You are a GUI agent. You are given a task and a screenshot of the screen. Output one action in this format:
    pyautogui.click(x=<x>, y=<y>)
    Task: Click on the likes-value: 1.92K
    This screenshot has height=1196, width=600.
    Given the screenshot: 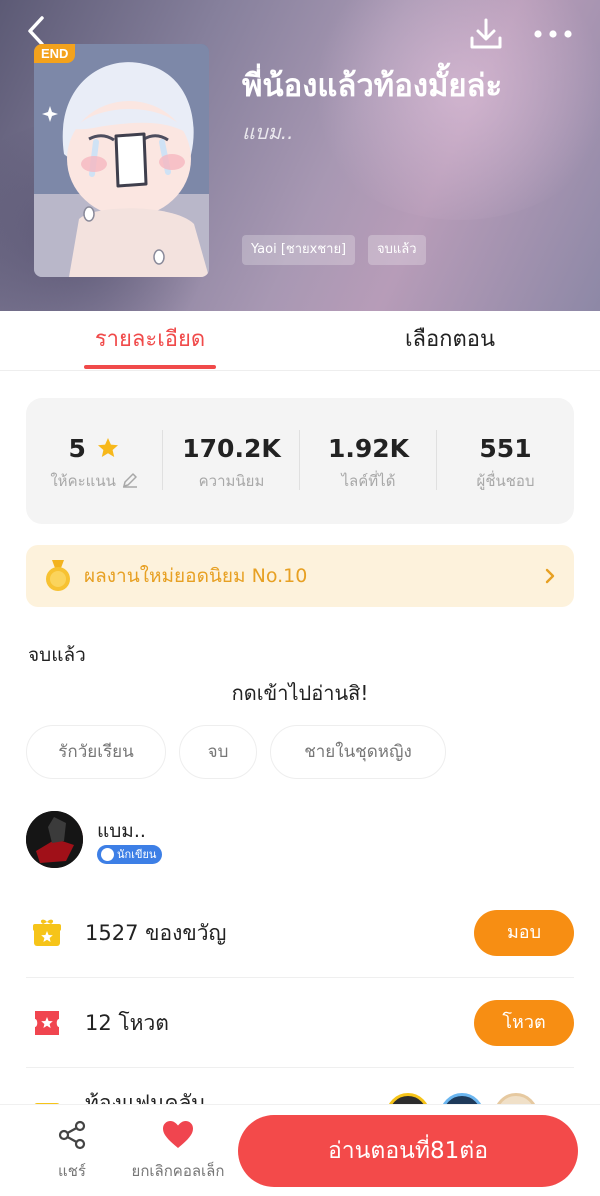 What is the action you would take?
    pyautogui.click(x=368, y=448)
    